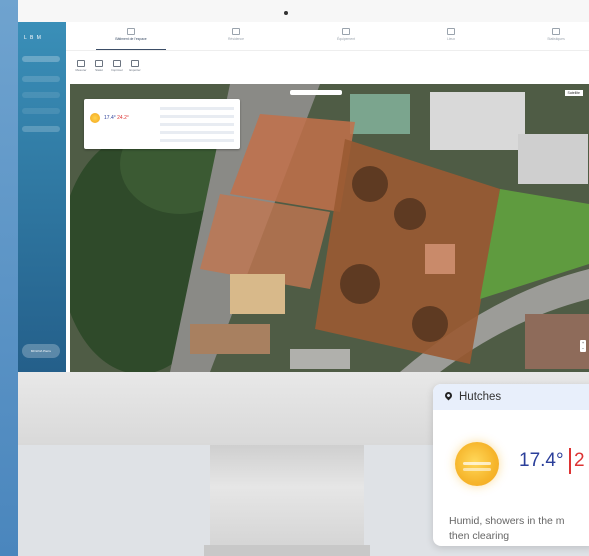  Describe the element at coordinates (541, 460) in the screenshot. I see `current-temperature: 17.4°` at that location.